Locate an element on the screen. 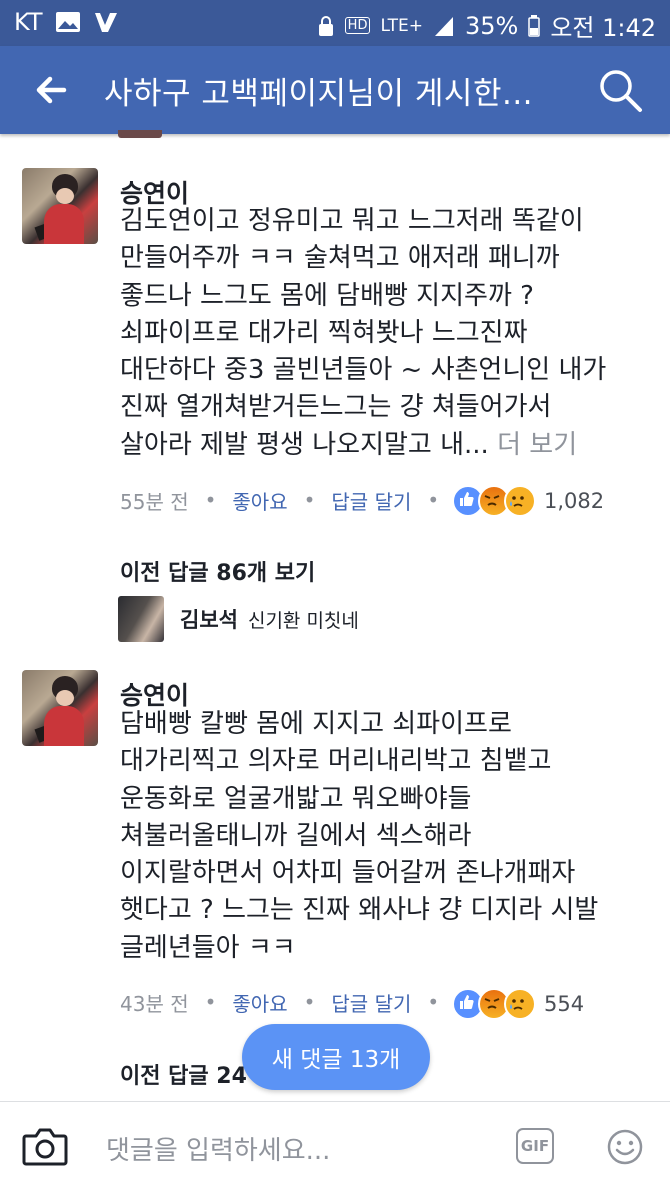 Image resolution: width=670 pixels, height=1192 pixels. reactions: 1,082 is located at coordinates (528, 501).